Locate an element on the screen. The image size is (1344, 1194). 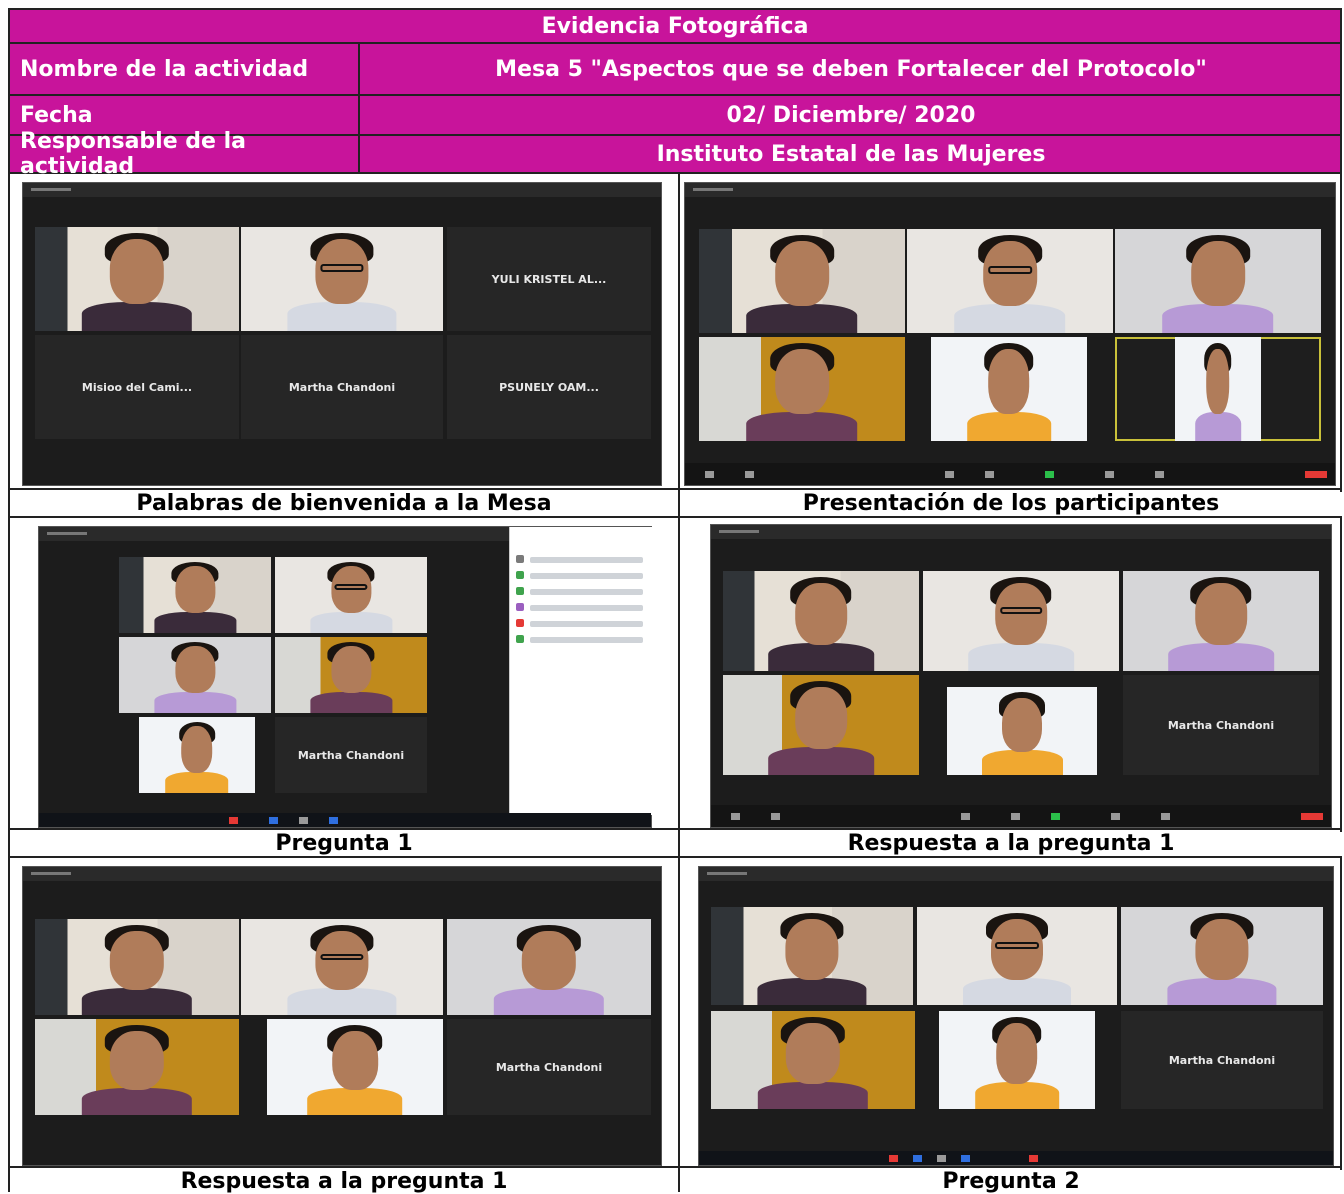
caption-answer-1: Respuesta a la pregunta 1 is located at coordinates (1011, 844).